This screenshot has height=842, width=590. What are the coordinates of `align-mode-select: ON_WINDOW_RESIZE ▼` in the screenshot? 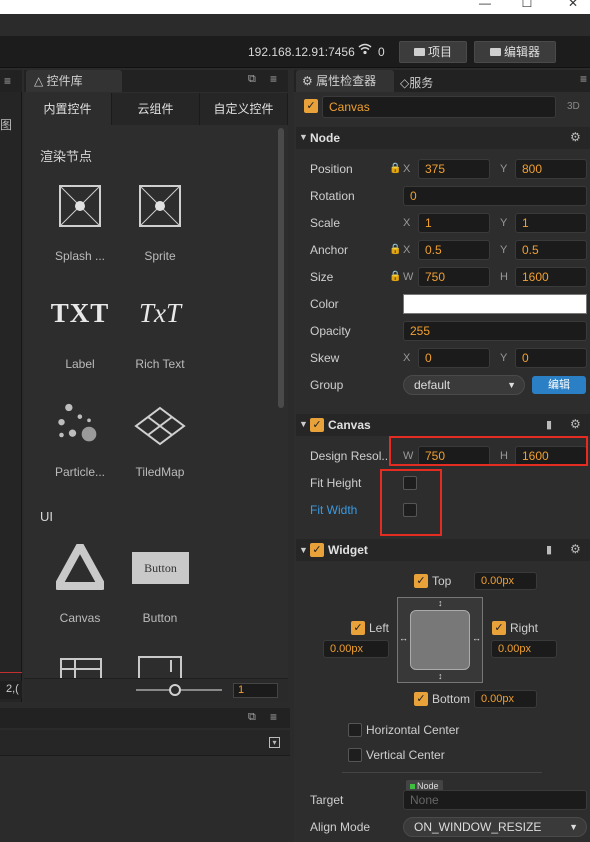 It's located at (495, 827).